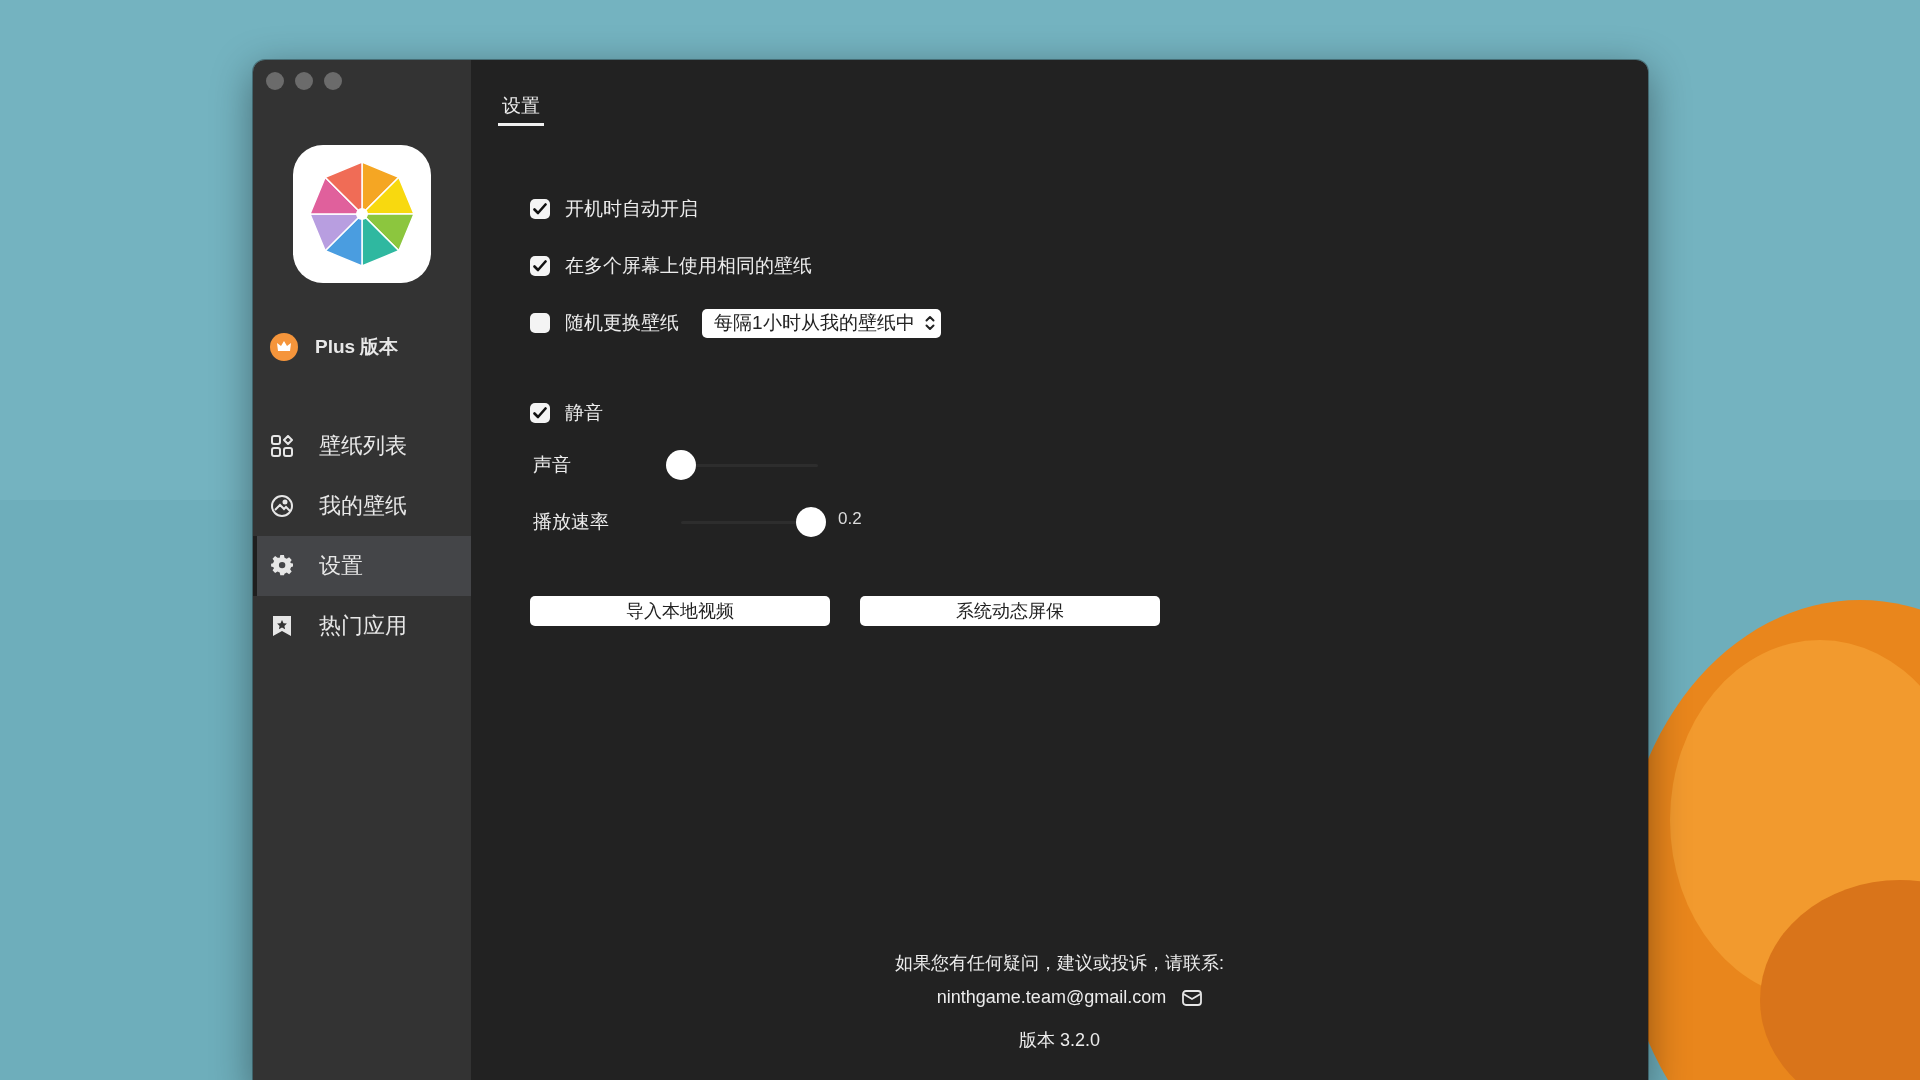  I want to click on crown-icon, so click(284, 347).